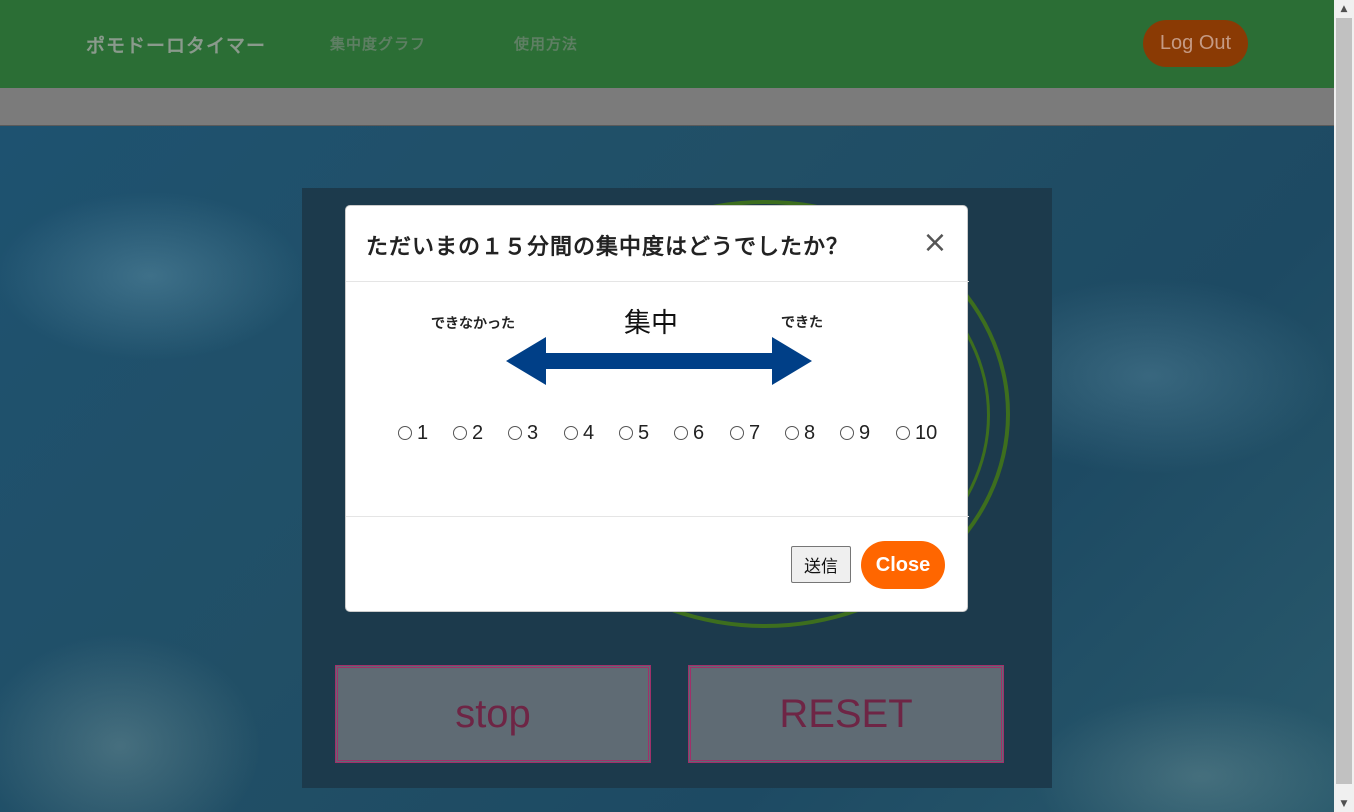 The height and width of the screenshot is (812, 1354). I want to click on scale-right-label: できた, so click(802, 323).